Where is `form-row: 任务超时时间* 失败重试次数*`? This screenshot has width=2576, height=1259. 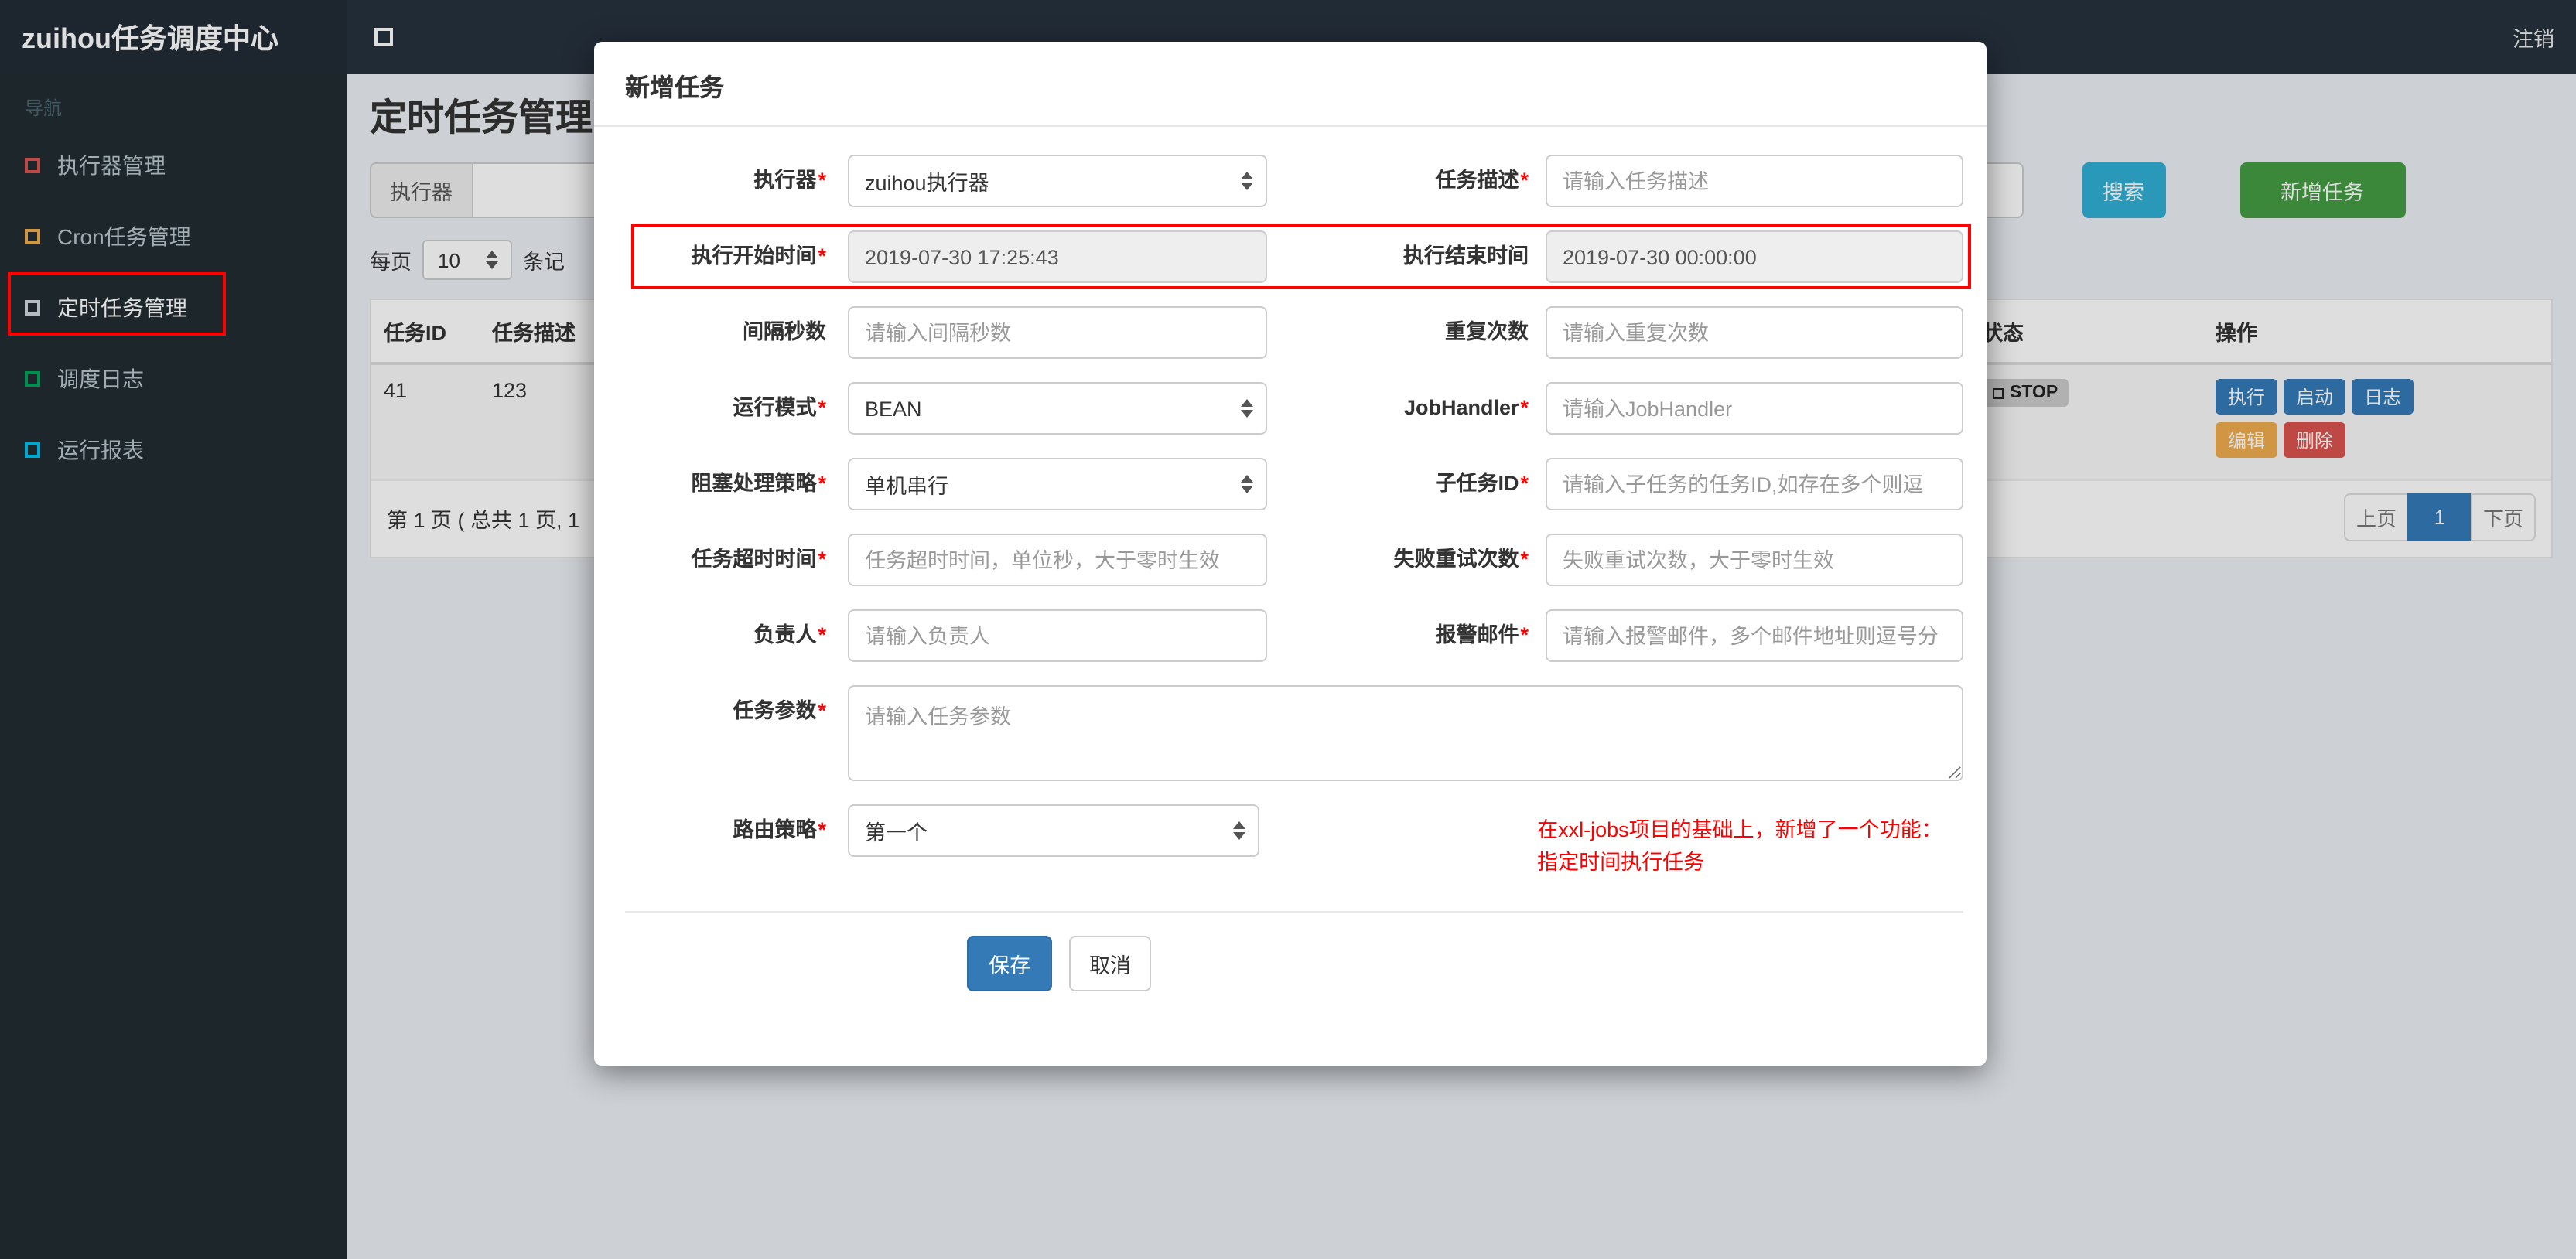
form-row: 任务超时时间* 失败重试次数* is located at coordinates (1294, 560).